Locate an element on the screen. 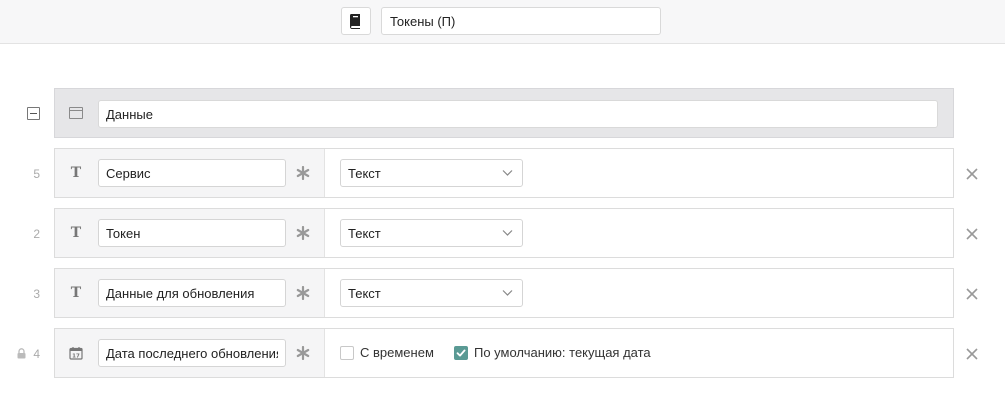 This screenshot has width=1005, height=401. top-bar is located at coordinates (502, 22).